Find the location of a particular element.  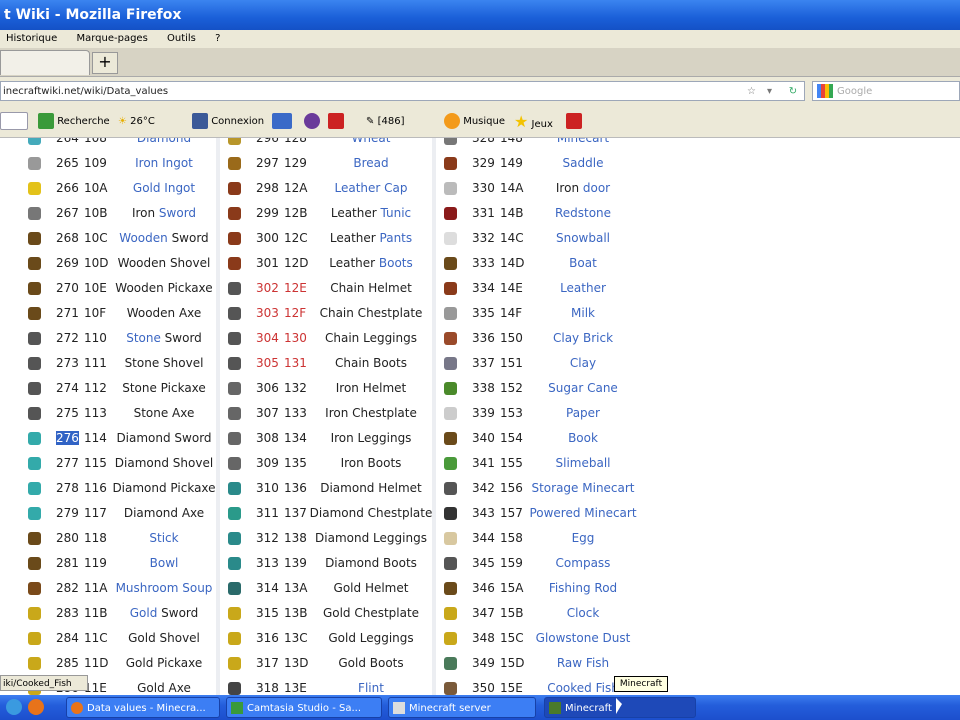

item-name: Leather Cap is located at coordinates (371, 188).